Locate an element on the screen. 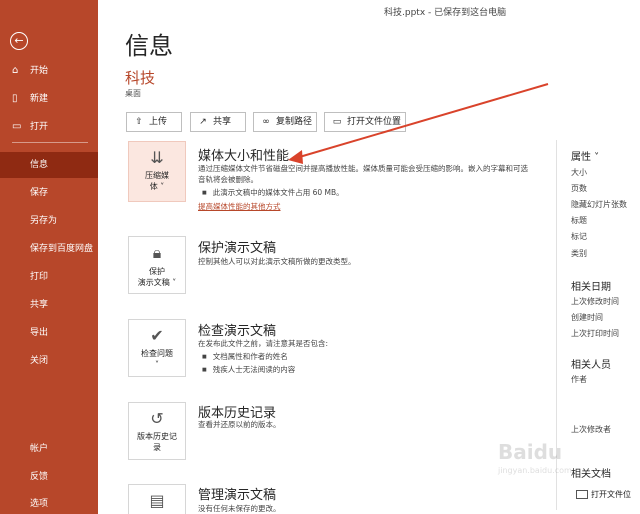  date-last-printed: 上次打印时间 is located at coordinates (595, 333).